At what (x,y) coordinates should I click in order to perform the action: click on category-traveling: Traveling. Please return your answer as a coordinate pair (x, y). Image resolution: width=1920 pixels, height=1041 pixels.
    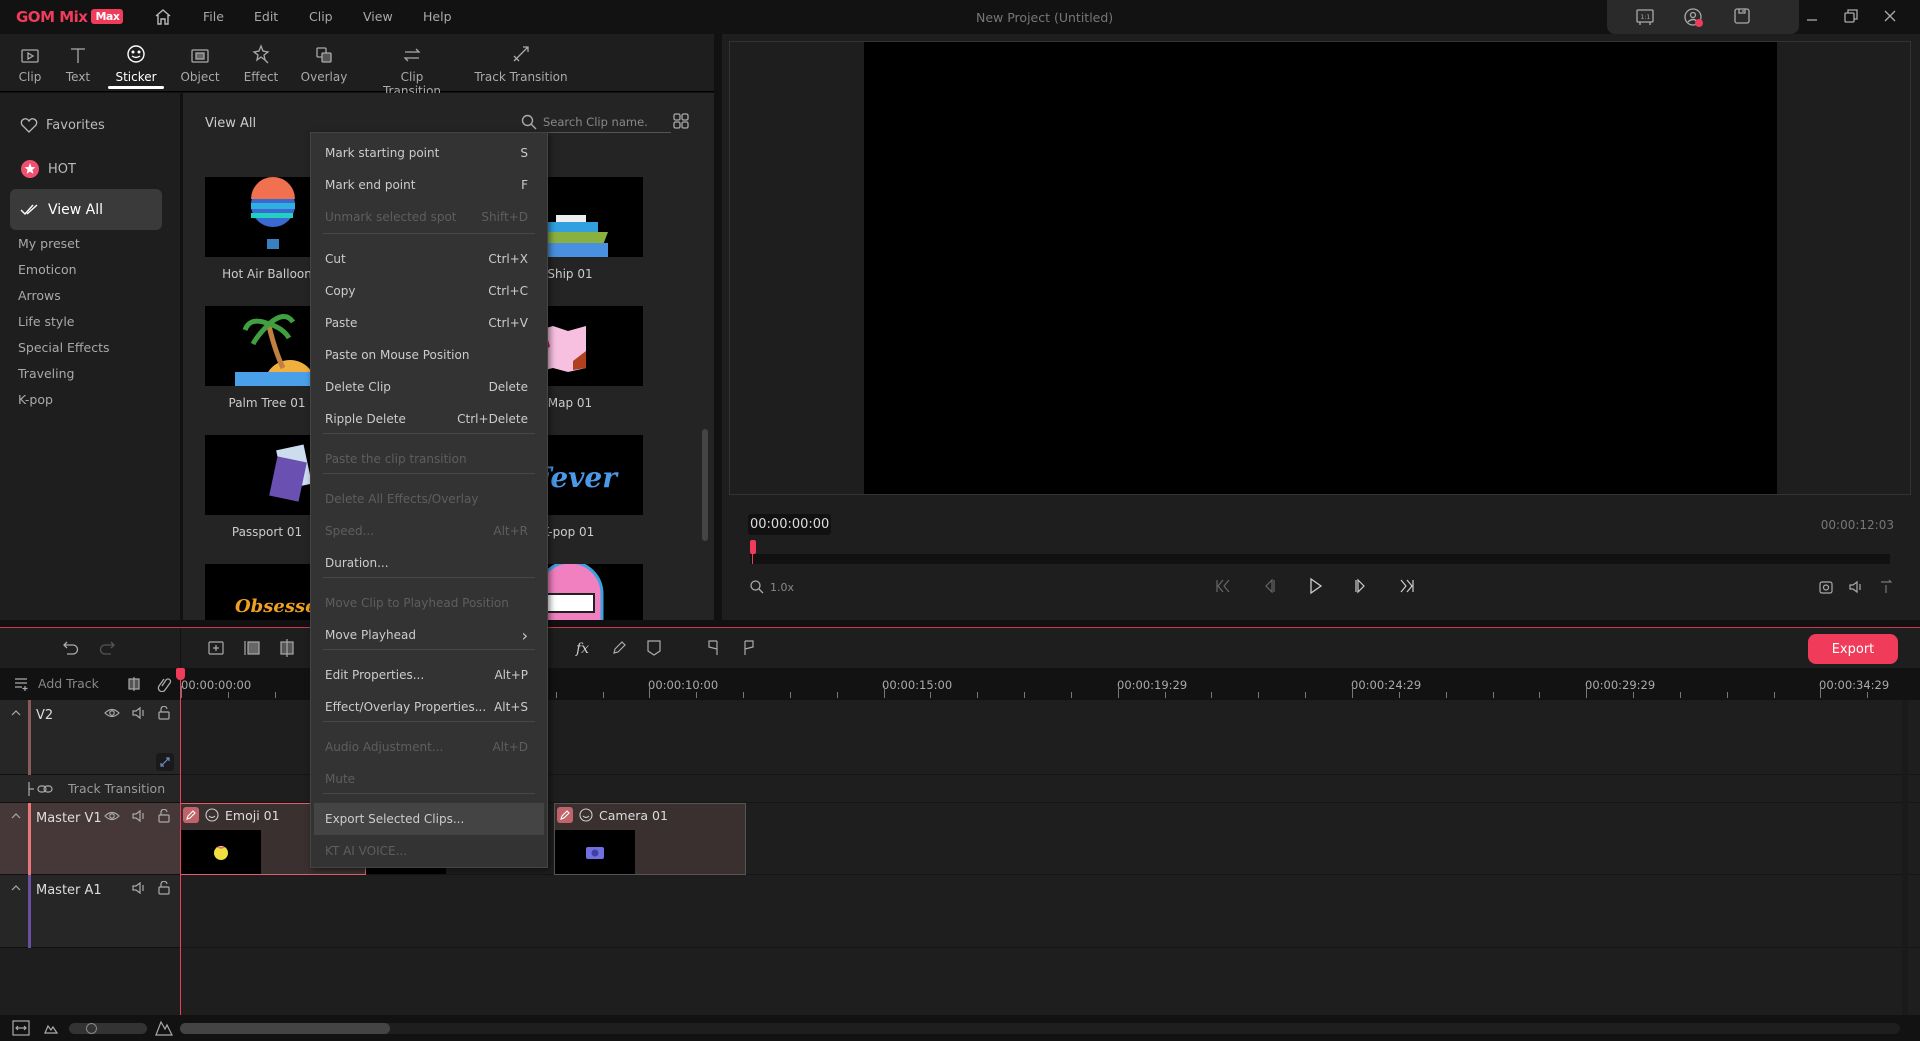
    Looking at the image, I should click on (46, 373).